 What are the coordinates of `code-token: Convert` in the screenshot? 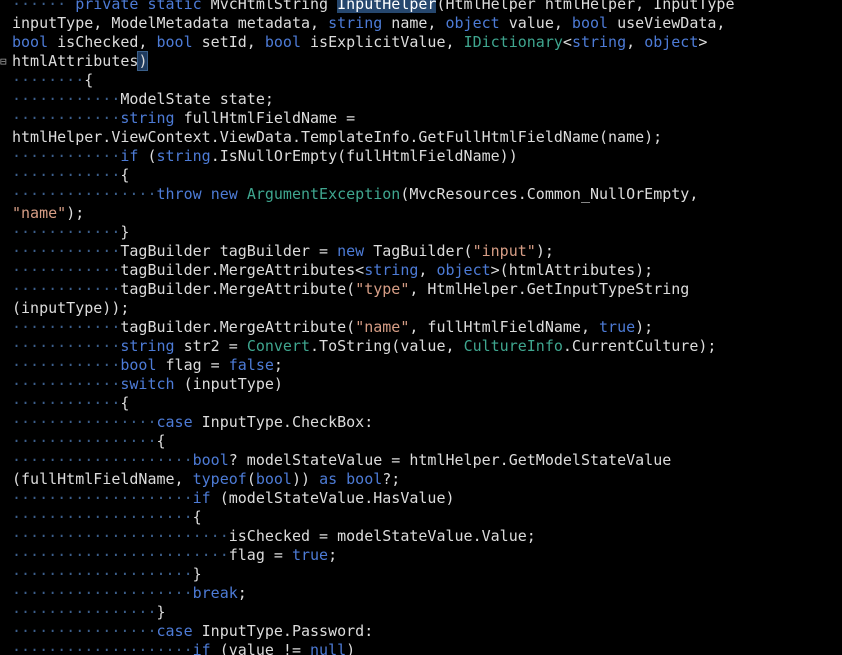 It's located at (278, 346).